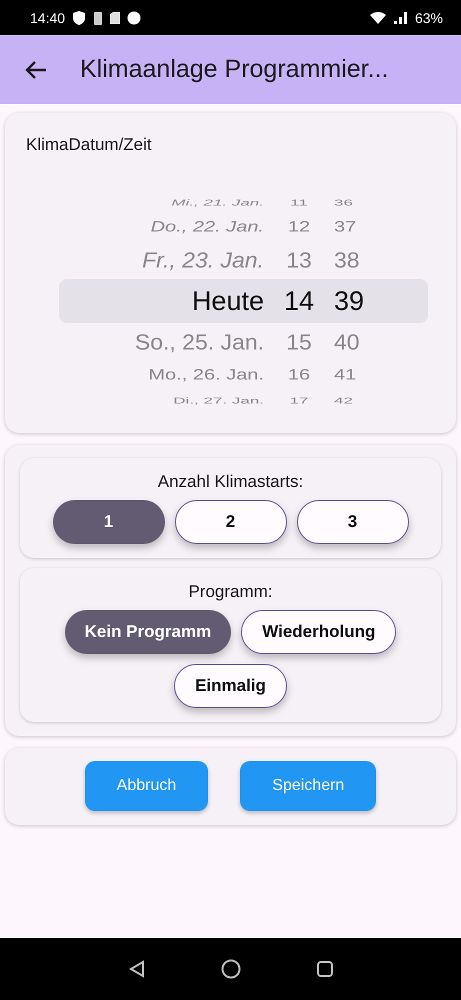 This screenshot has width=461, height=1000. Describe the element at coordinates (299, 202) in the screenshot. I see `picker-hour: 11` at that location.